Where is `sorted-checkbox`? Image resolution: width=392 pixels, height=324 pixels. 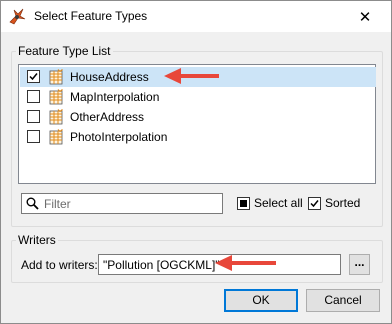
sorted-checkbox is located at coordinates (314, 203).